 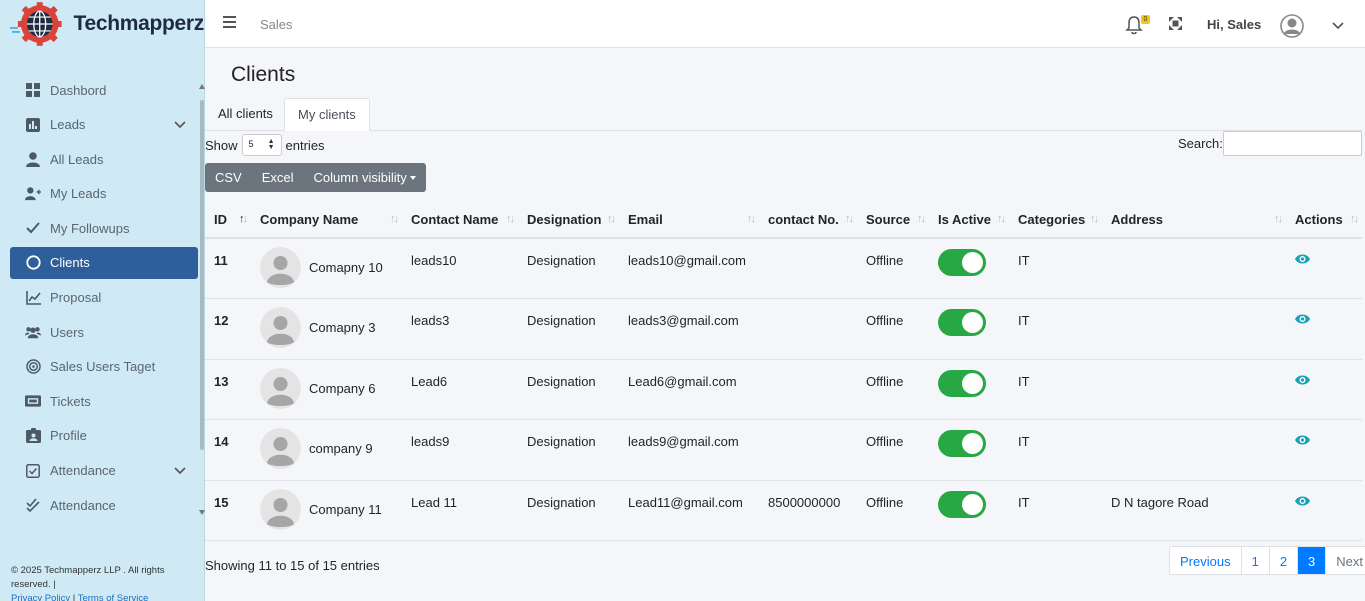 What do you see at coordinates (104, 505) in the screenshot?
I see `sidebar-item-attendance-2: Attendance` at bounding box center [104, 505].